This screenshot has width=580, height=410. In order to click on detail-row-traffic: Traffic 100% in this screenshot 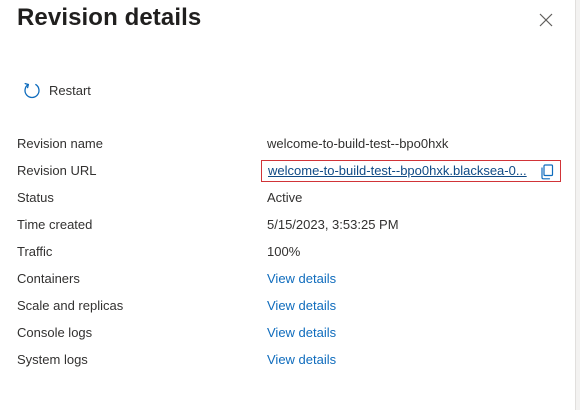, I will do `click(297, 252)`.